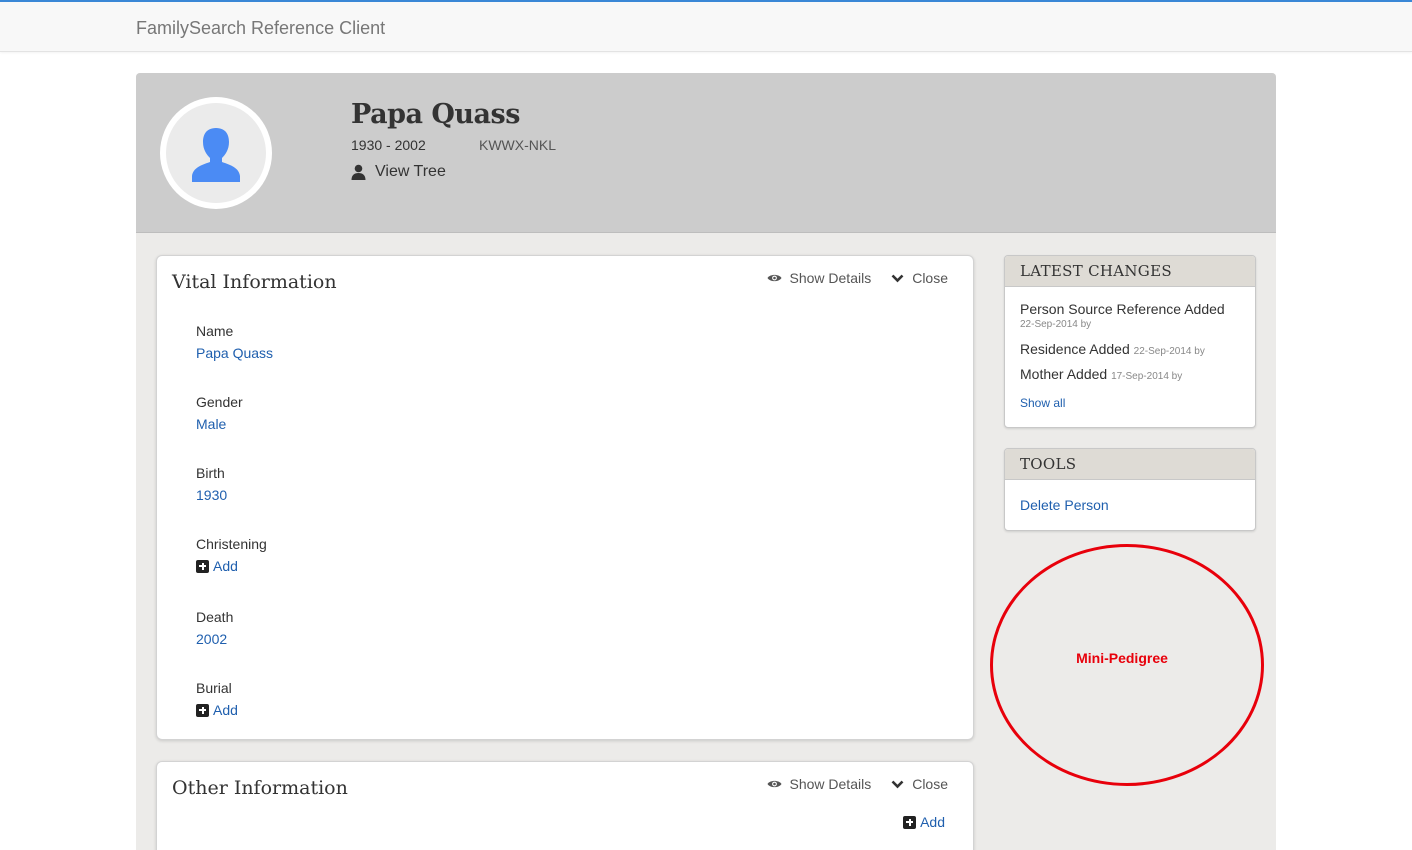 The height and width of the screenshot is (850, 1412). I want to click on field-christening: Christening Add, so click(231, 555).